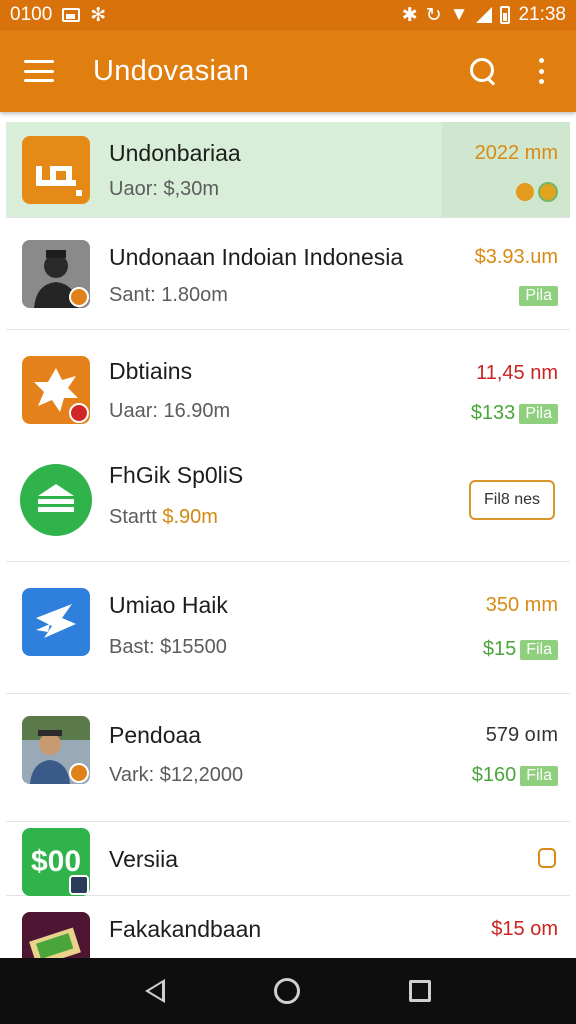 The width and height of the screenshot is (576, 1024). I want to click on system-nav-bar, so click(288, 991).